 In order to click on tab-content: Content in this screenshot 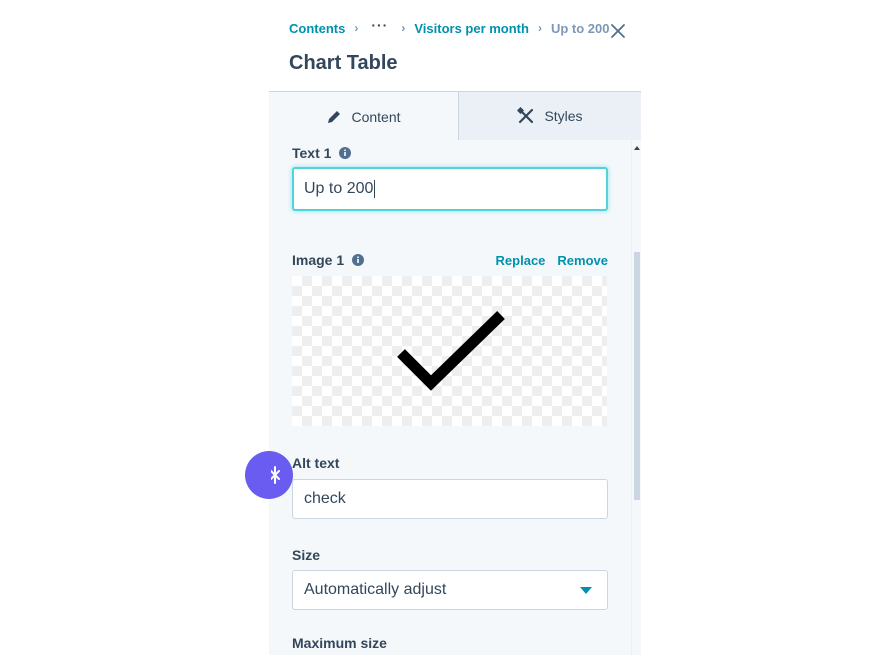, I will do `click(364, 116)`.